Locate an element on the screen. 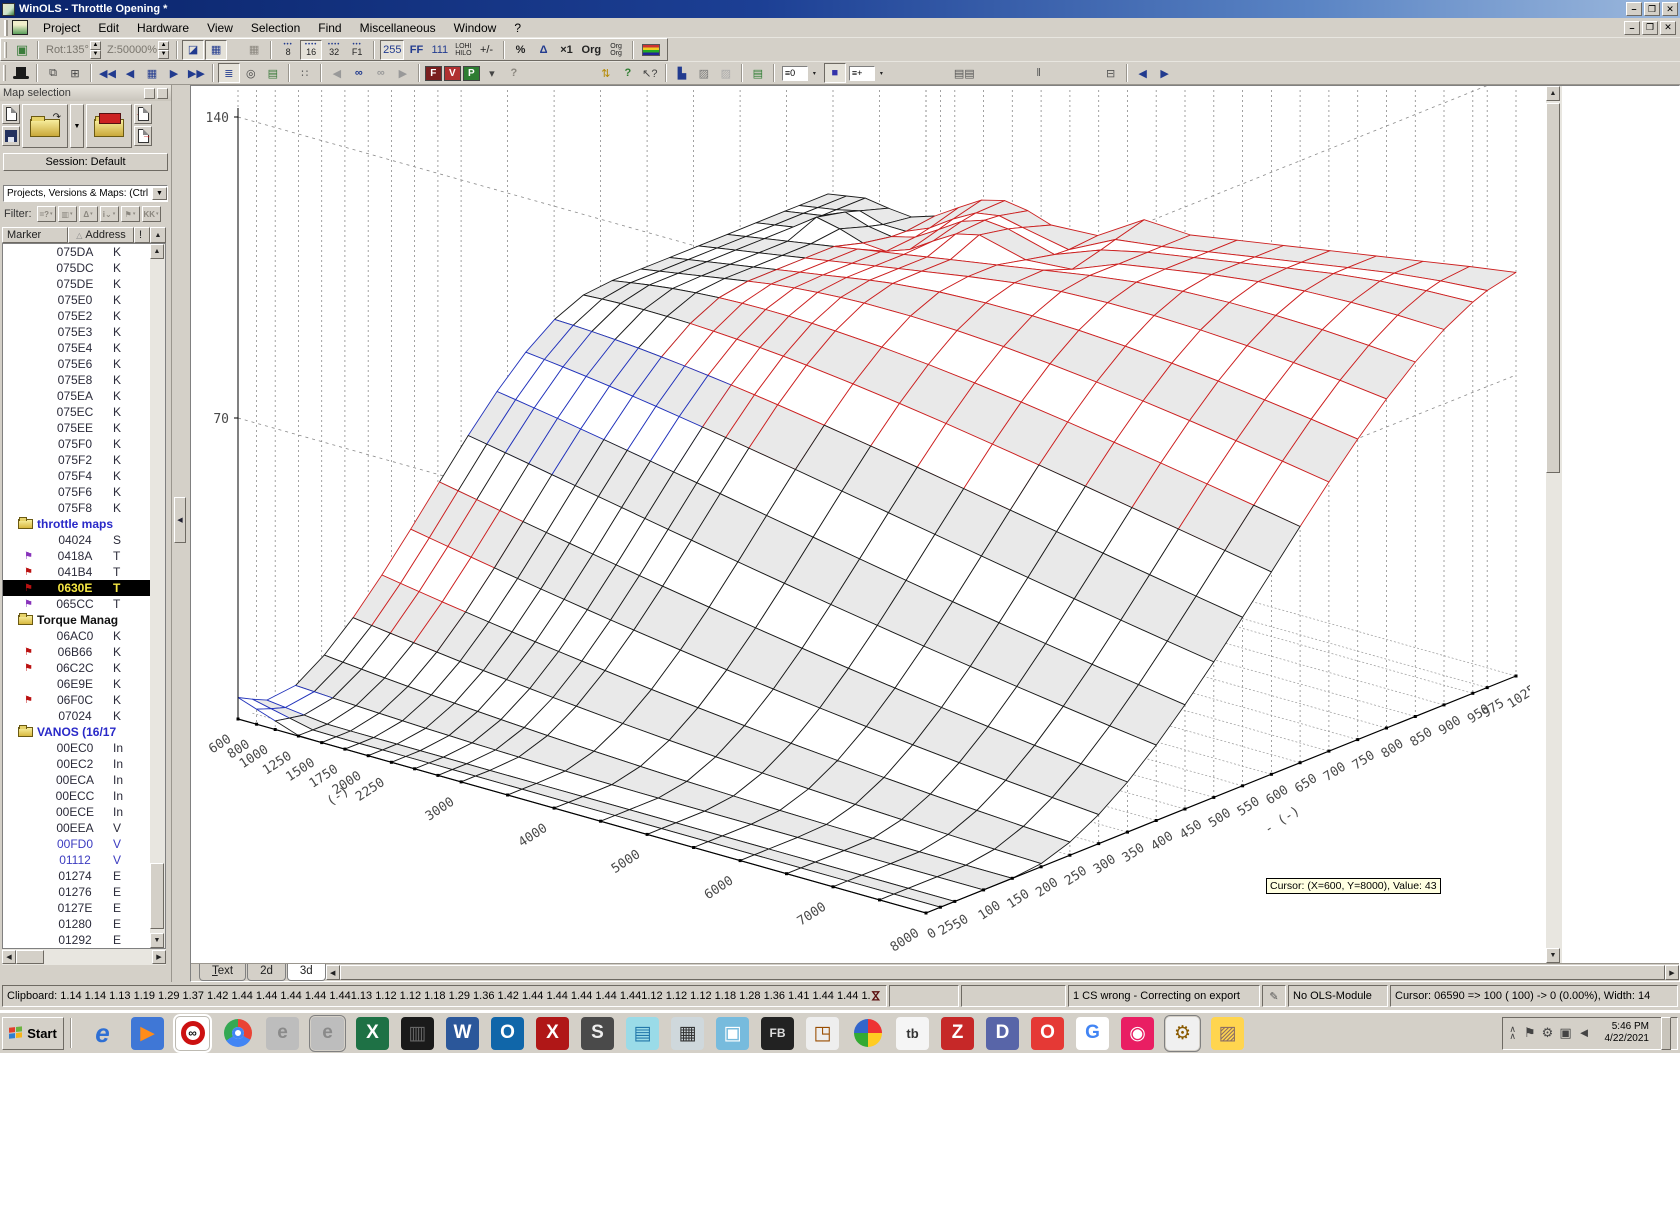 This screenshot has width=1680, height=1210. tab-scroll-left-icon: ◀ is located at coordinates (332, 972).